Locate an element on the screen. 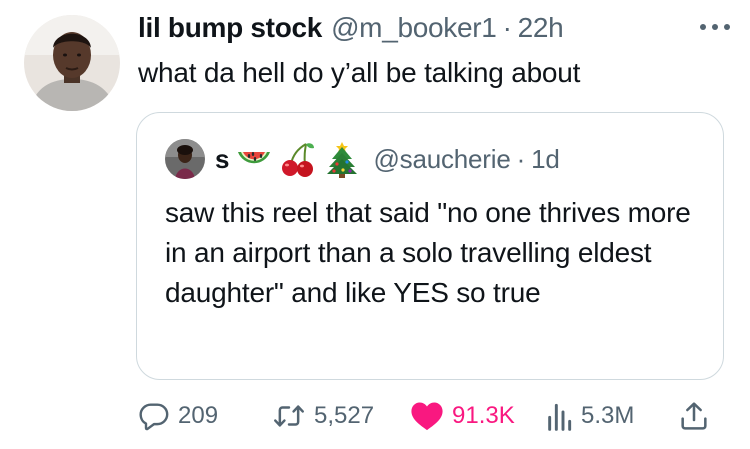  author-avatar-image is located at coordinates (72, 63).